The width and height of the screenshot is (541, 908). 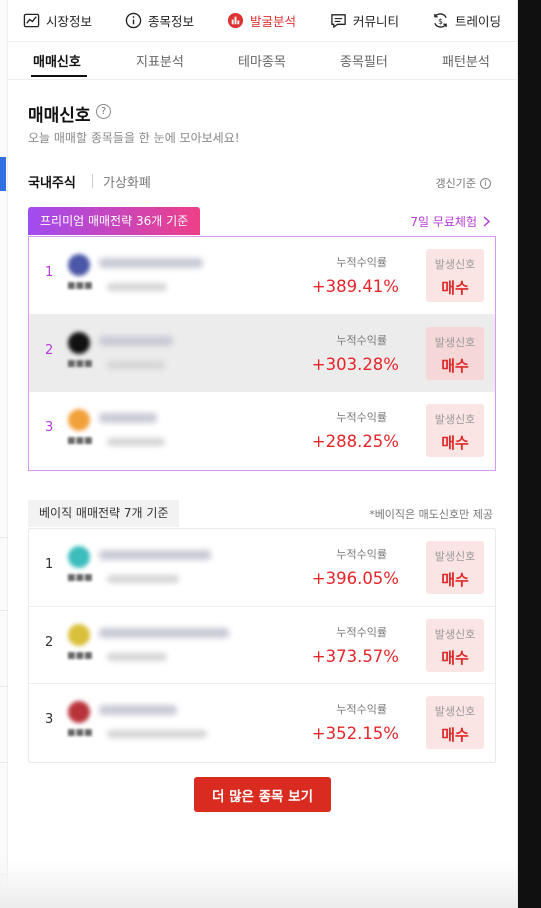 I want to click on page-title: 매매신호, so click(x=59, y=116).